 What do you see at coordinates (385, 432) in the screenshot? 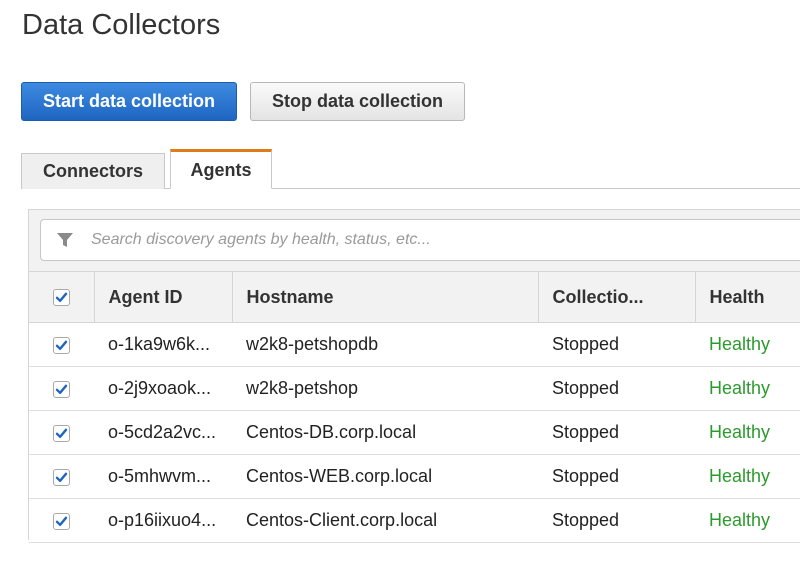
I see `hostname-cell: Centos-DB.corp.local` at bounding box center [385, 432].